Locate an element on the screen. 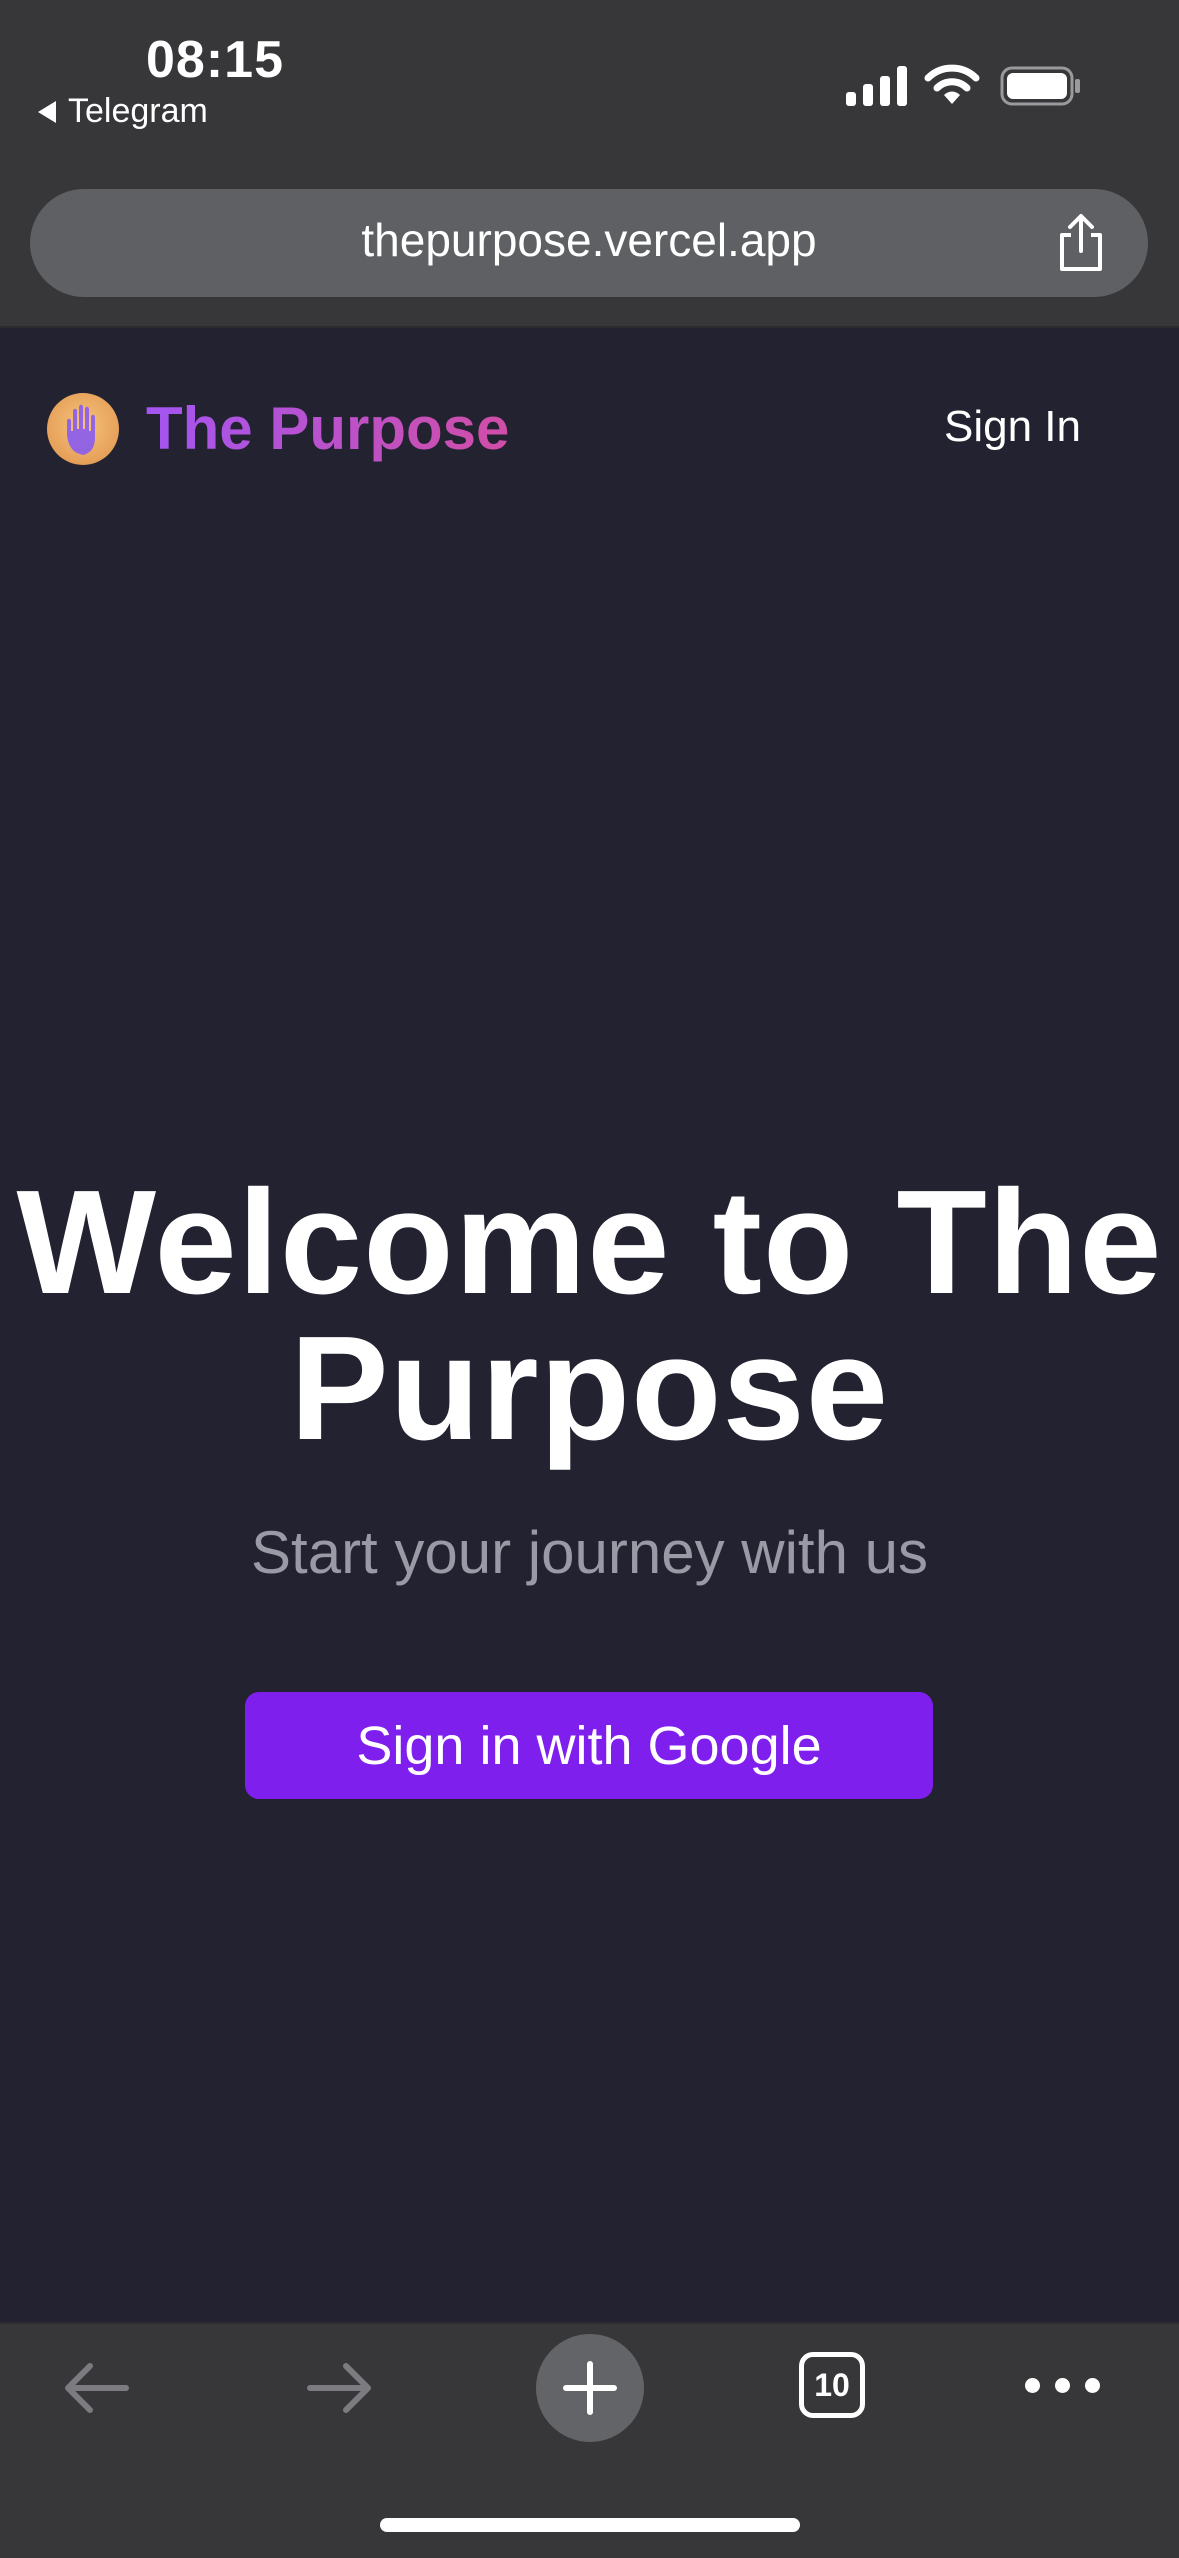 The width and height of the screenshot is (1179, 2558). more-menu-icon is located at coordinates (1062, 2385).